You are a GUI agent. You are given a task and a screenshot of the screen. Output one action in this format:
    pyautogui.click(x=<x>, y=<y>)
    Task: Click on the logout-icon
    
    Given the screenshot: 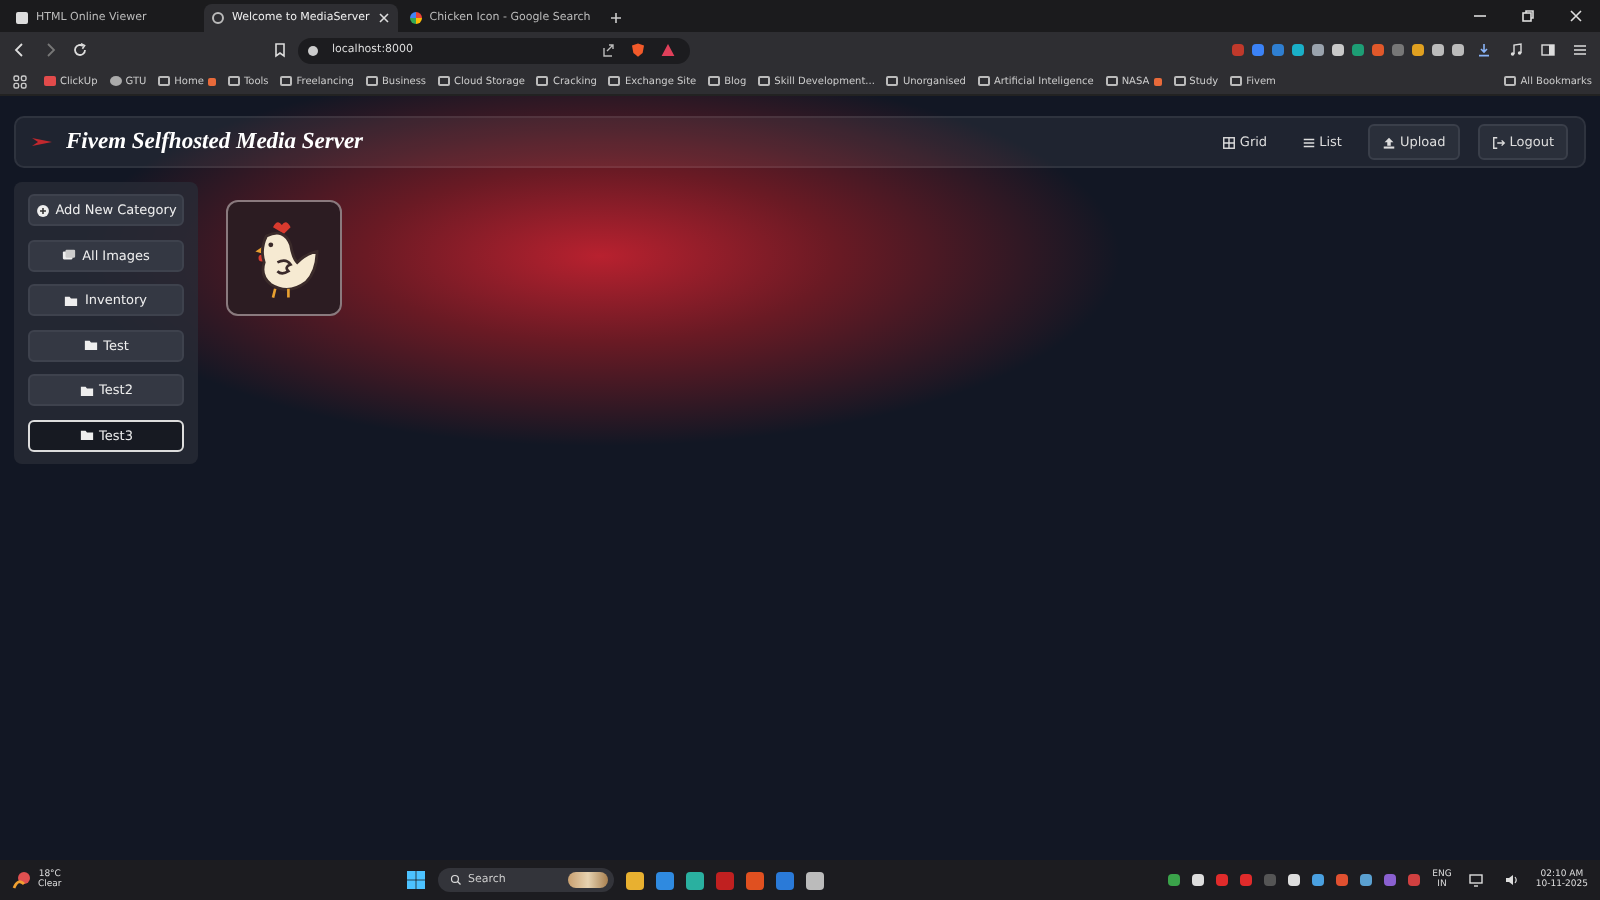 What is the action you would take?
    pyautogui.click(x=1498, y=142)
    